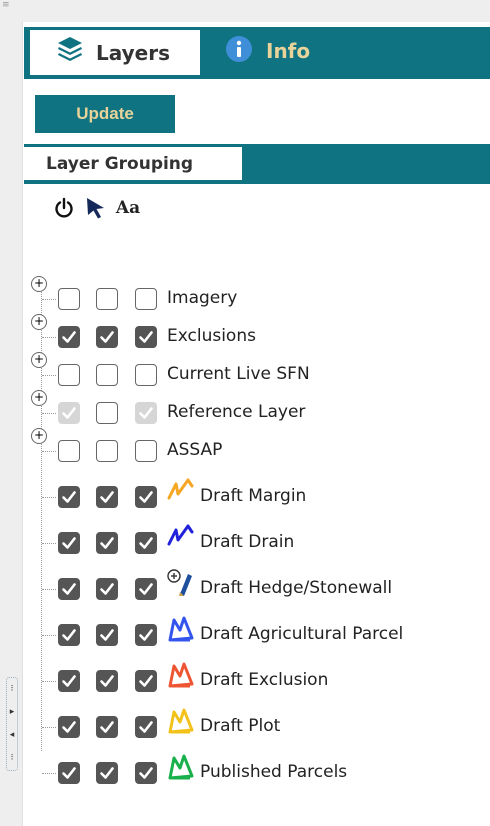 This screenshot has width=490, height=826. What do you see at coordinates (202, 298) in the screenshot?
I see `layer-label: Imagery` at bounding box center [202, 298].